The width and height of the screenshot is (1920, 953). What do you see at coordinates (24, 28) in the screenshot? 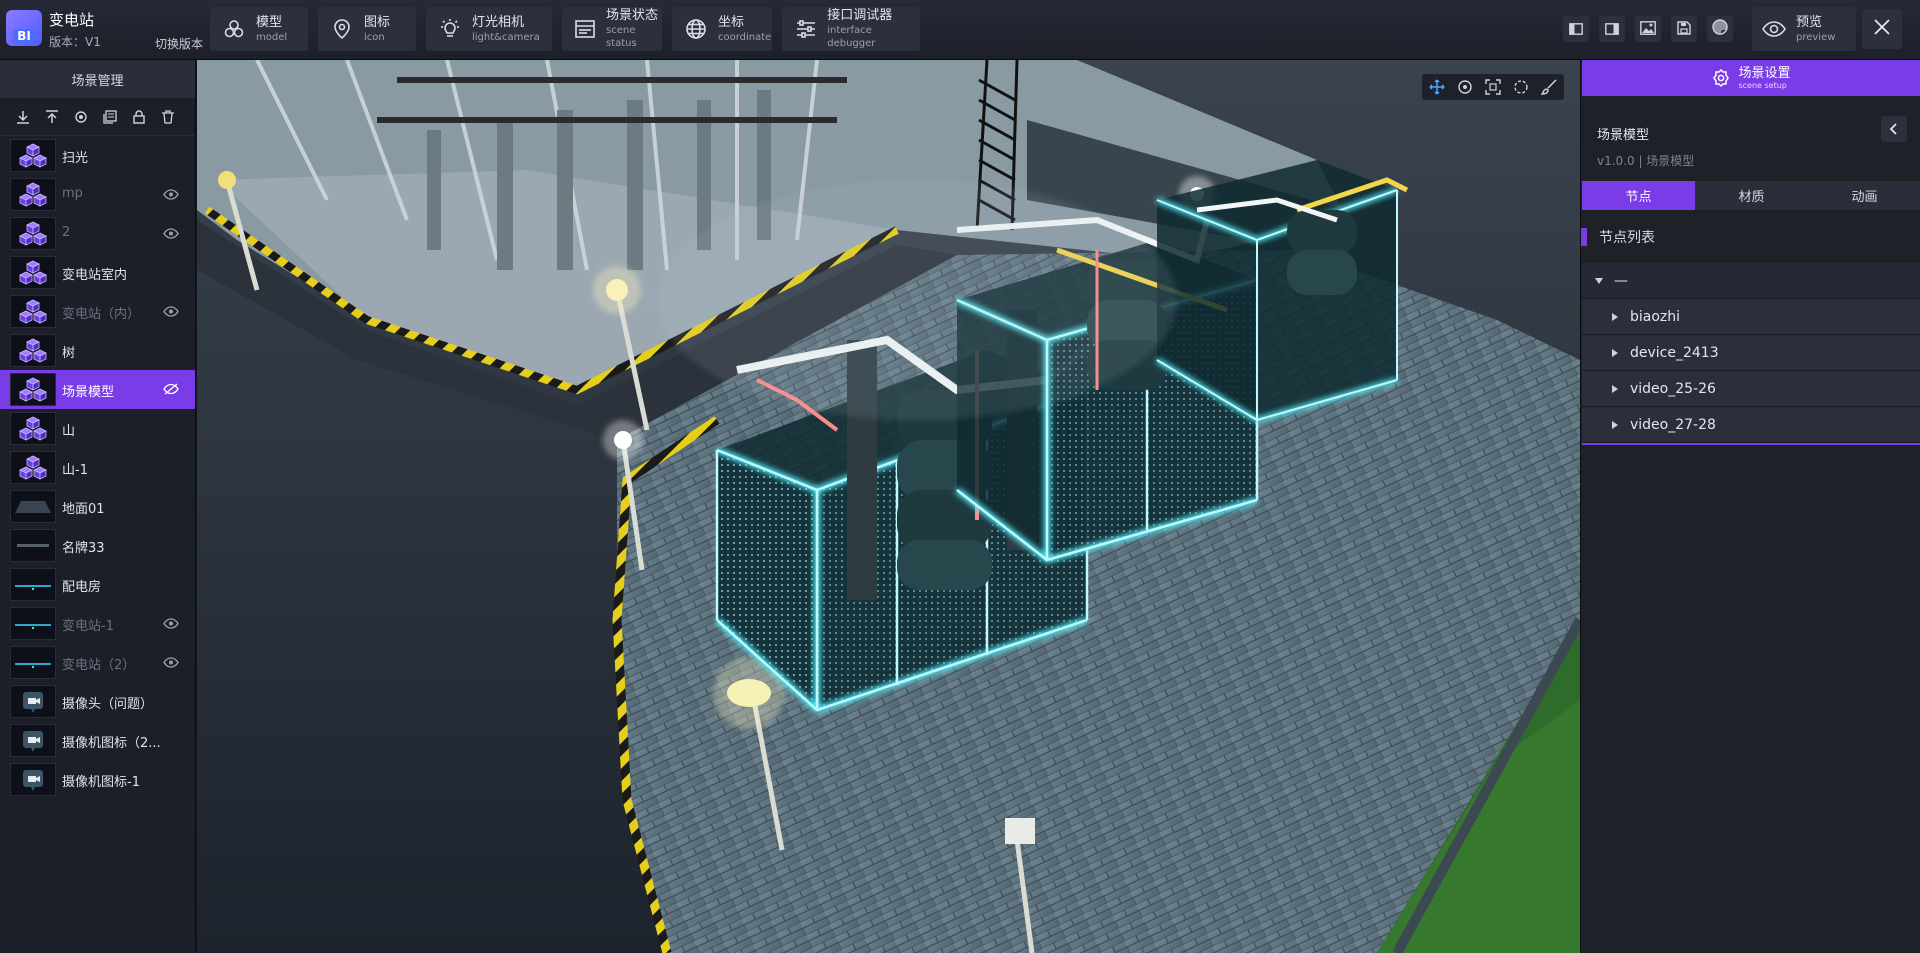
I see `app-logo: BI` at bounding box center [24, 28].